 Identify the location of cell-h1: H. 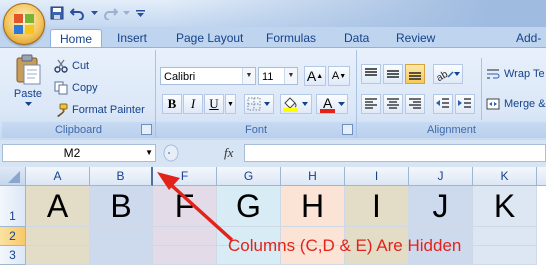
(313, 206).